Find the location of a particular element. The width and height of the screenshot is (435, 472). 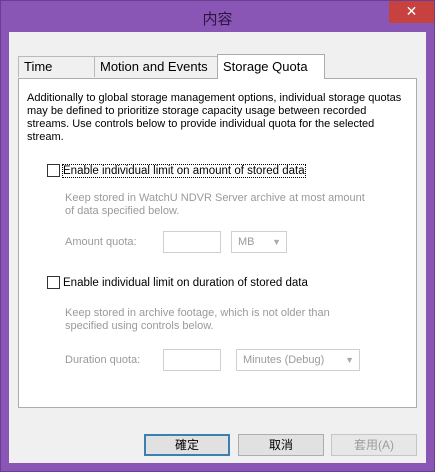

amount-limit-checkbox is located at coordinates (53, 170).